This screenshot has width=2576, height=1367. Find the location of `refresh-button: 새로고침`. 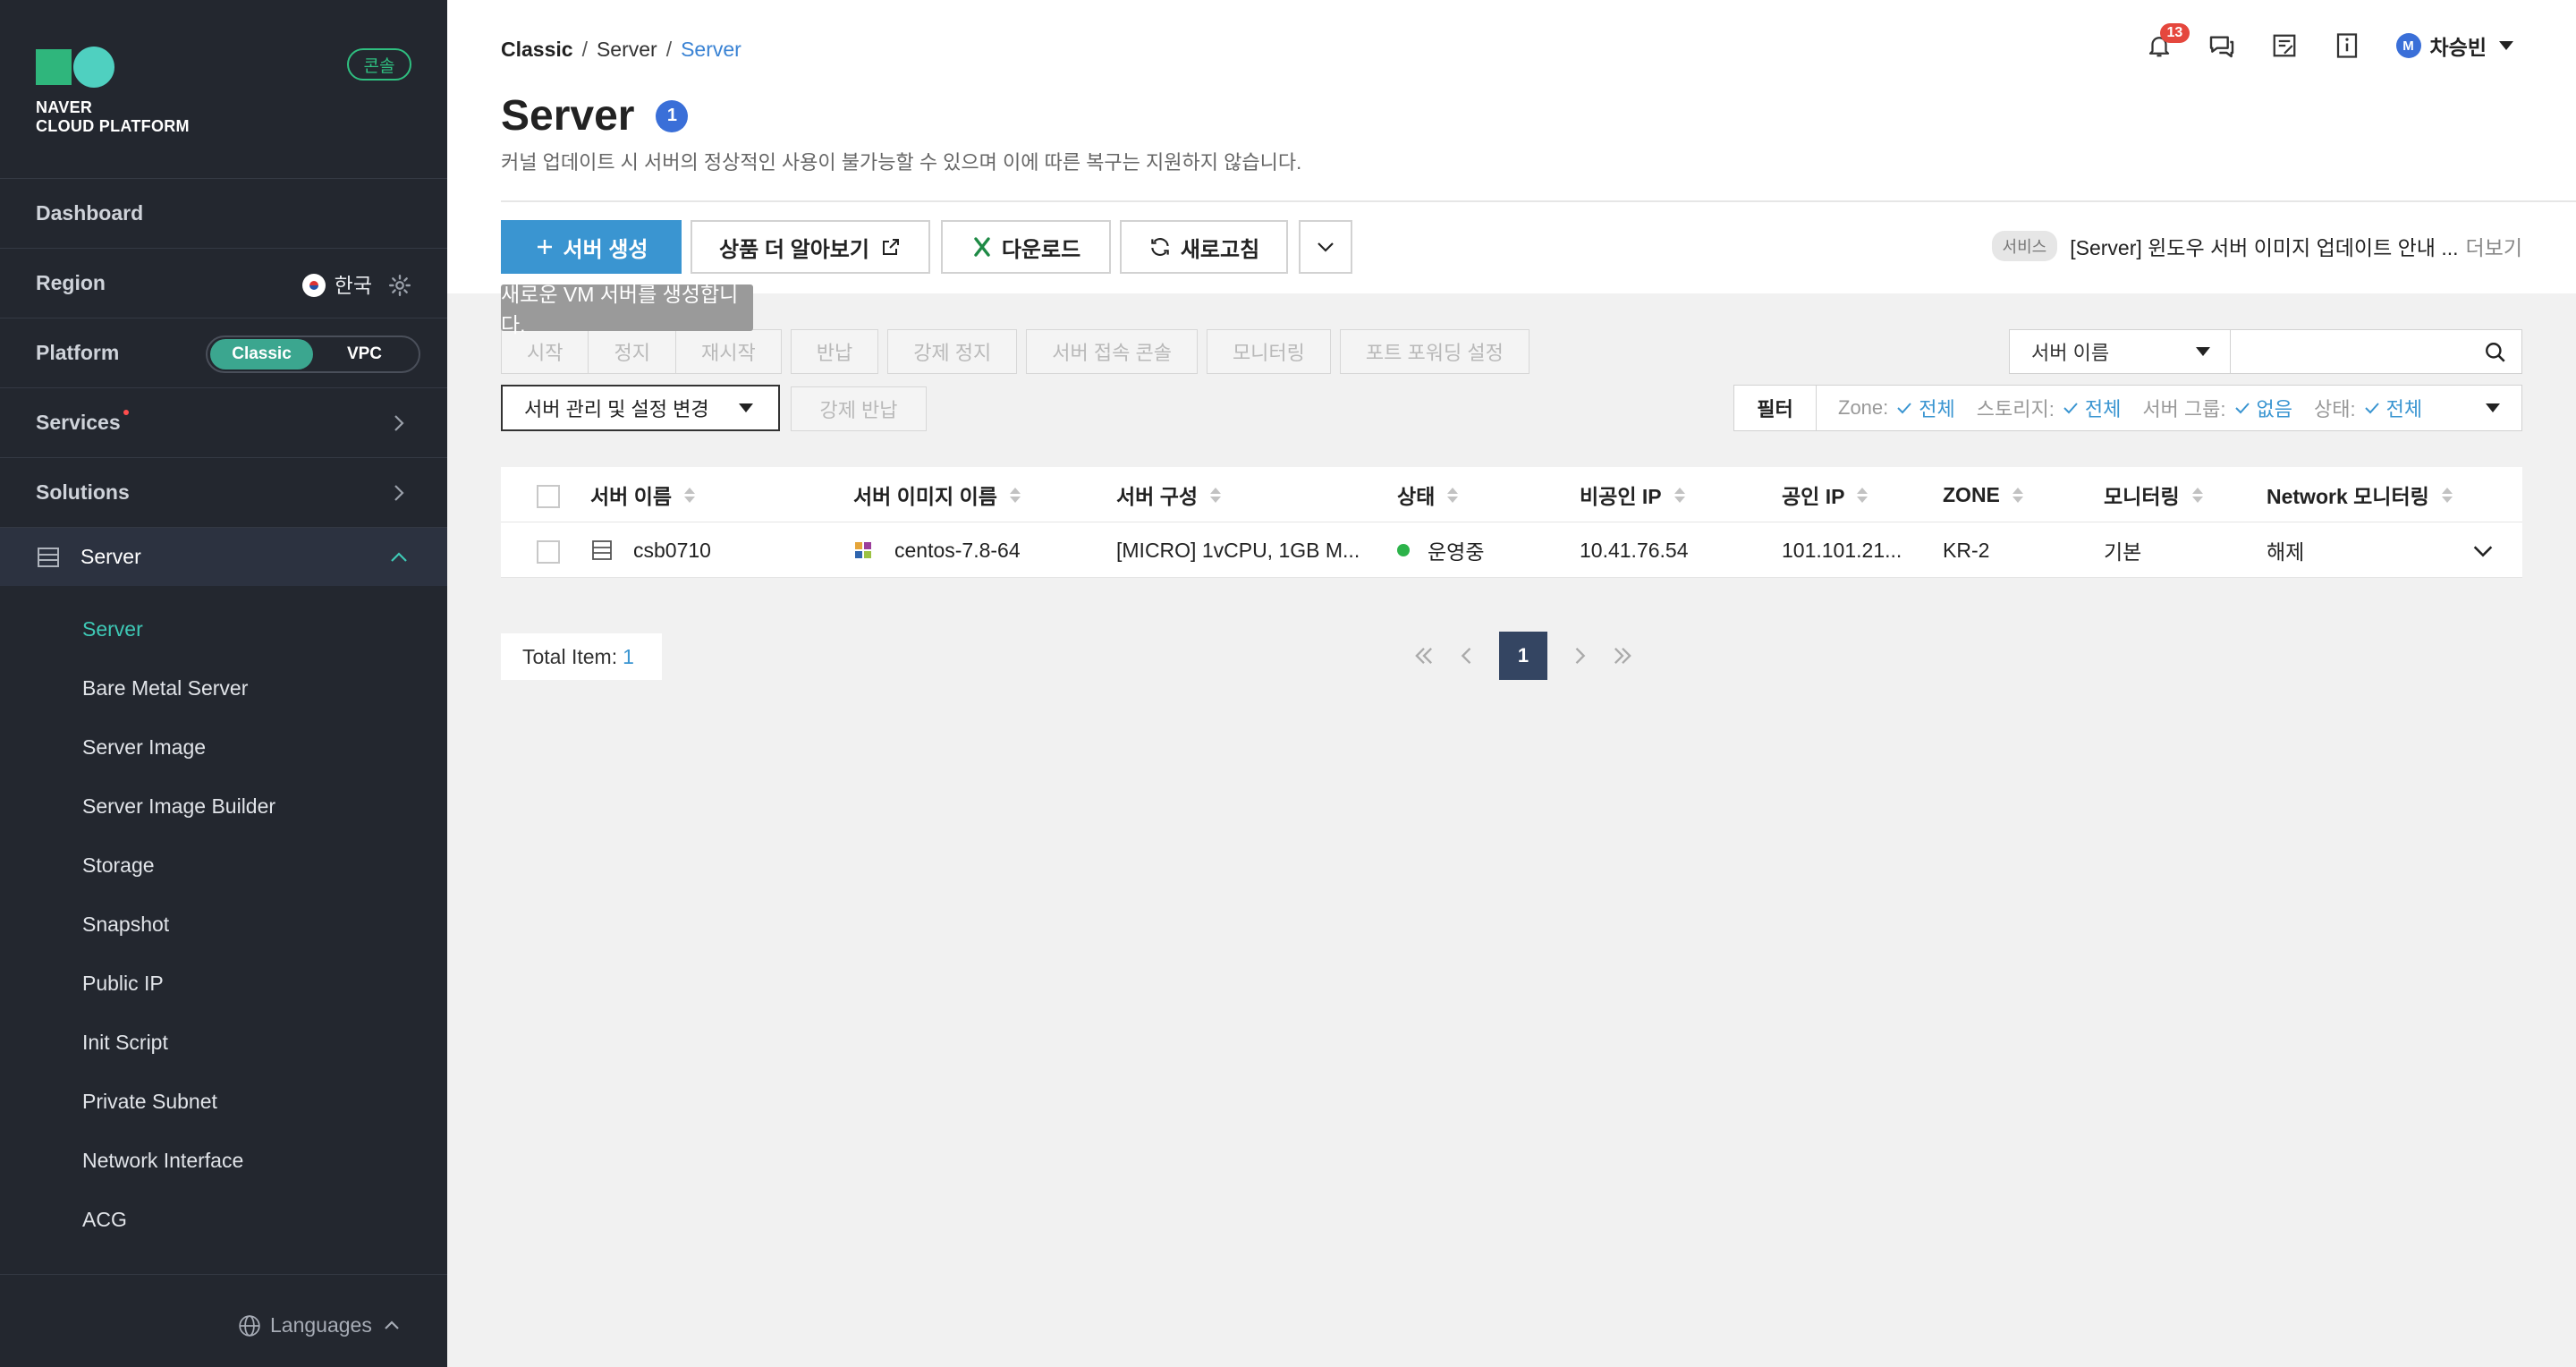

refresh-button: 새로고침 is located at coordinates (1204, 247).